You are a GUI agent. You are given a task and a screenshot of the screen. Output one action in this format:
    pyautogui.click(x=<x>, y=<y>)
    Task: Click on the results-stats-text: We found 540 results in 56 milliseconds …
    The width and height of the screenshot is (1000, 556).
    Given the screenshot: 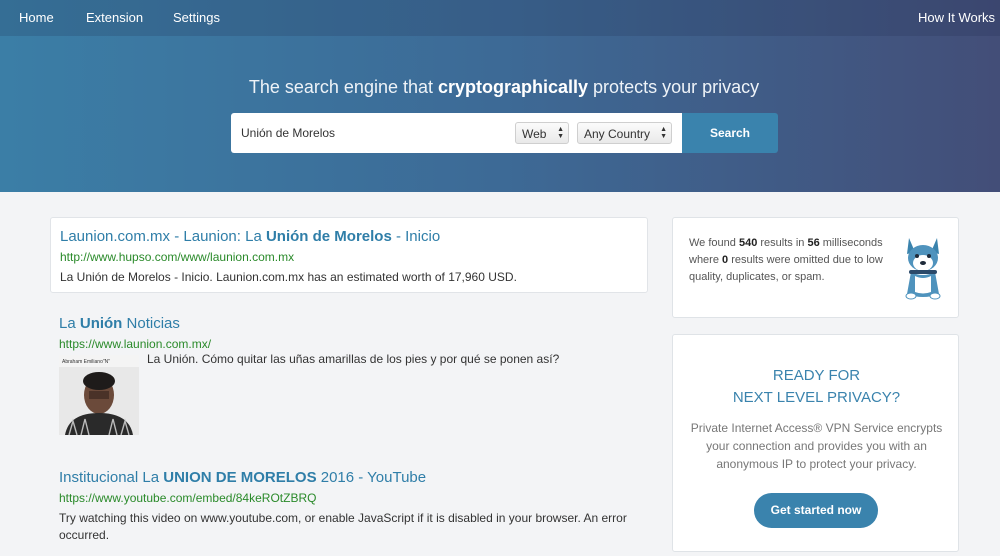 What is the action you would take?
    pyautogui.click(x=786, y=260)
    